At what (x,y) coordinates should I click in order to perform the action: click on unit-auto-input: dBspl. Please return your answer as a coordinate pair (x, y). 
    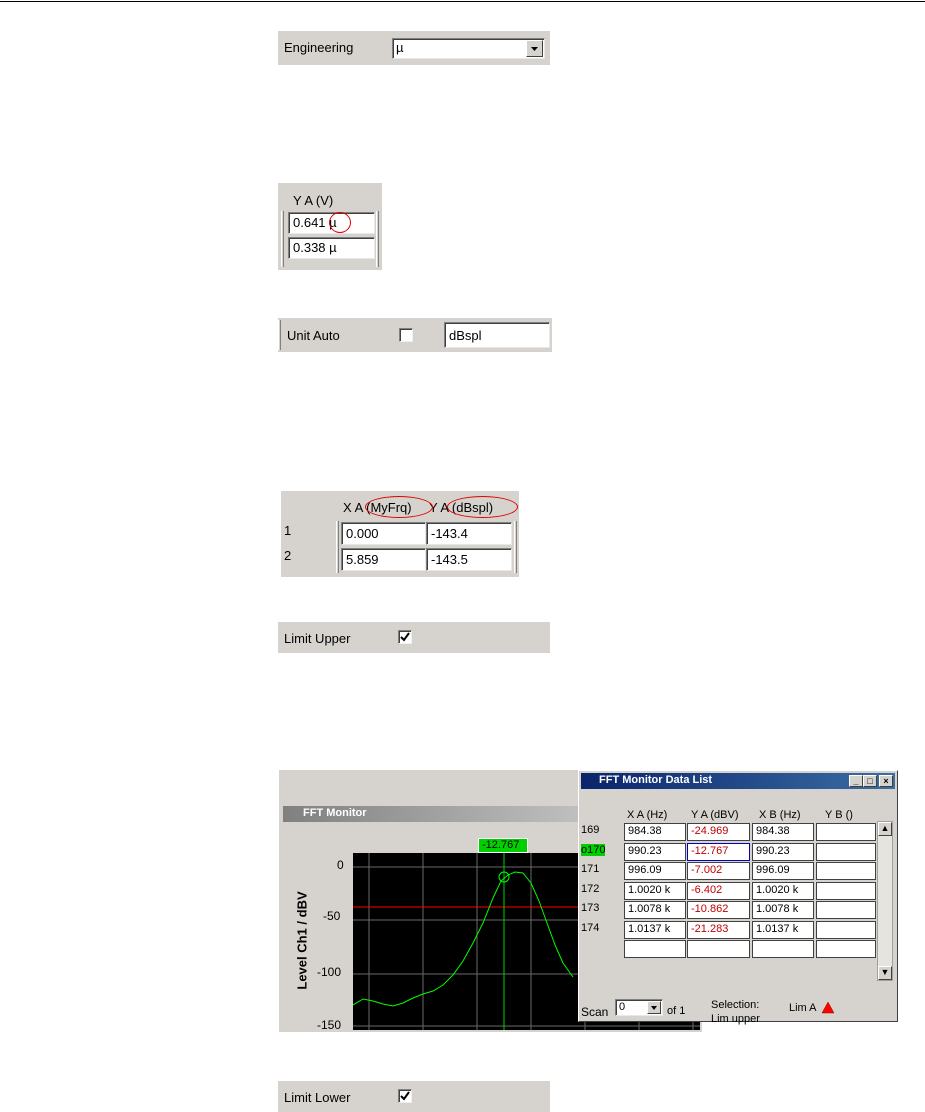
    Looking at the image, I should click on (497, 335).